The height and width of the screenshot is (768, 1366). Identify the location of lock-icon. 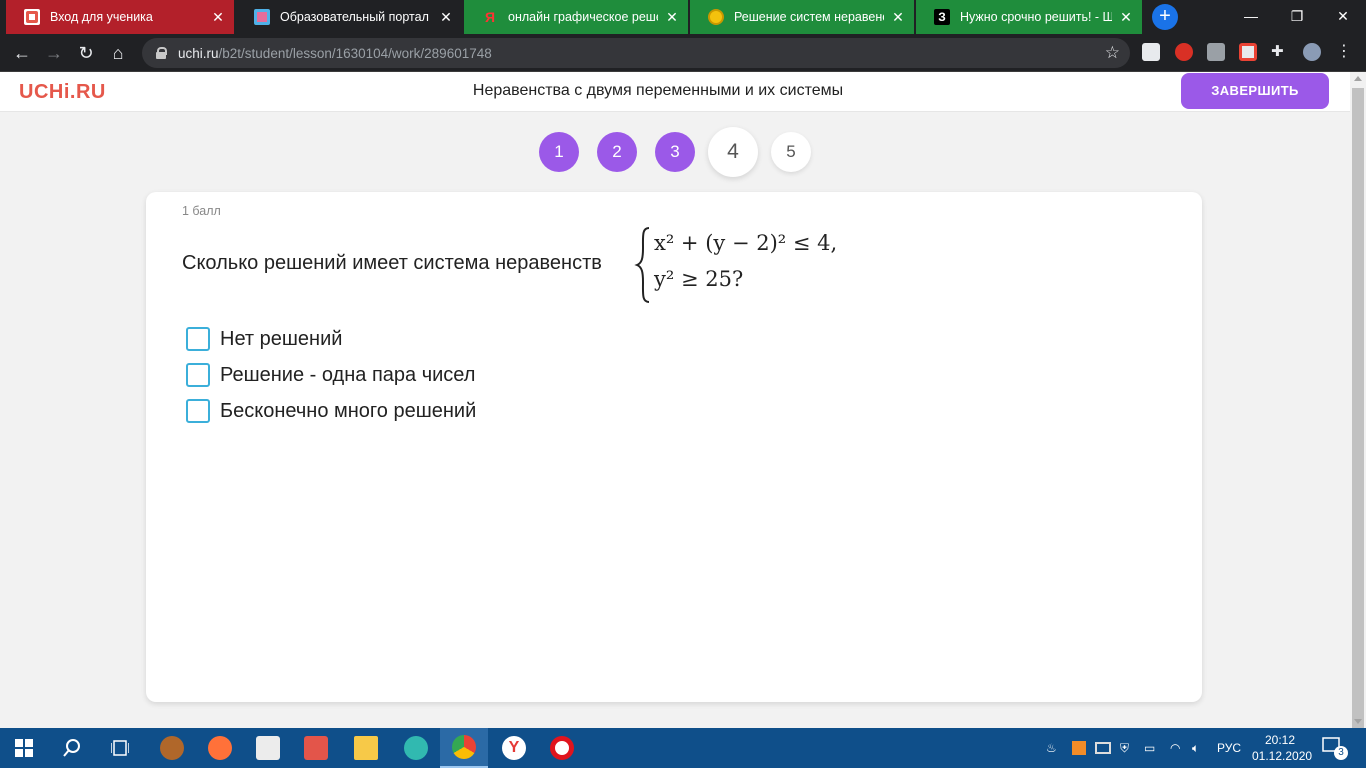
(161, 53).